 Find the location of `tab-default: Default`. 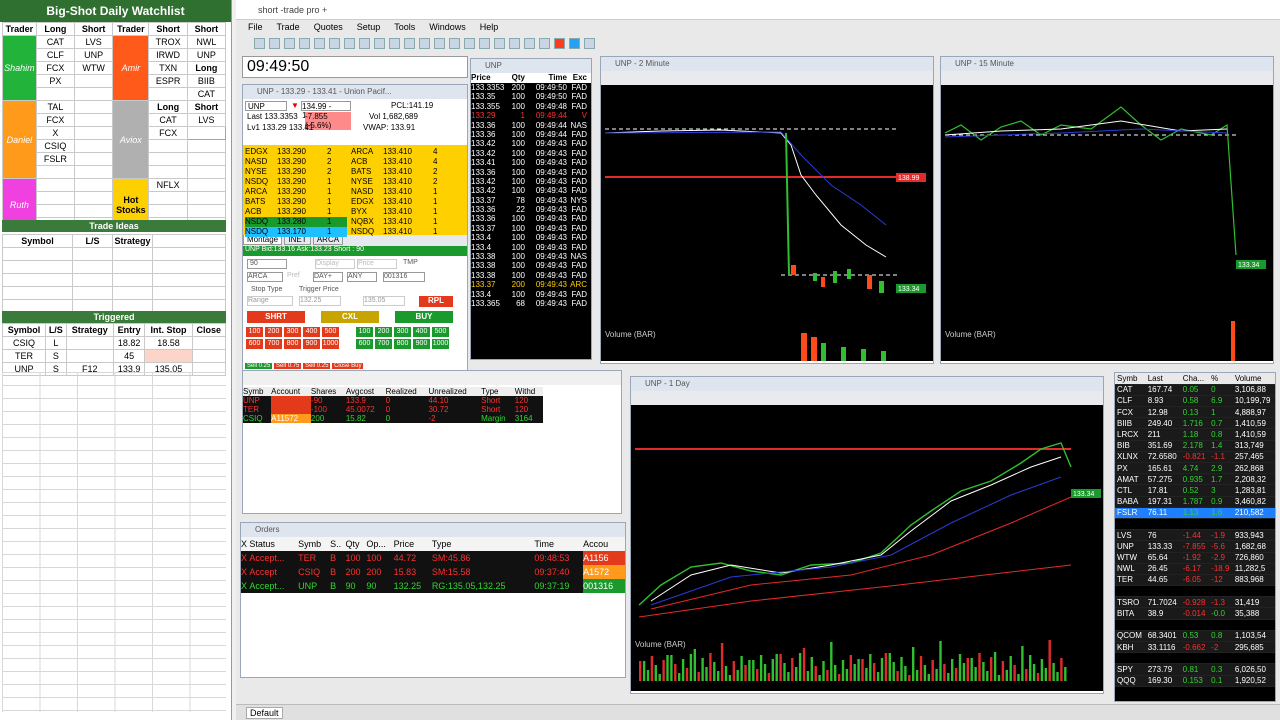

tab-default: Default is located at coordinates (264, 713).